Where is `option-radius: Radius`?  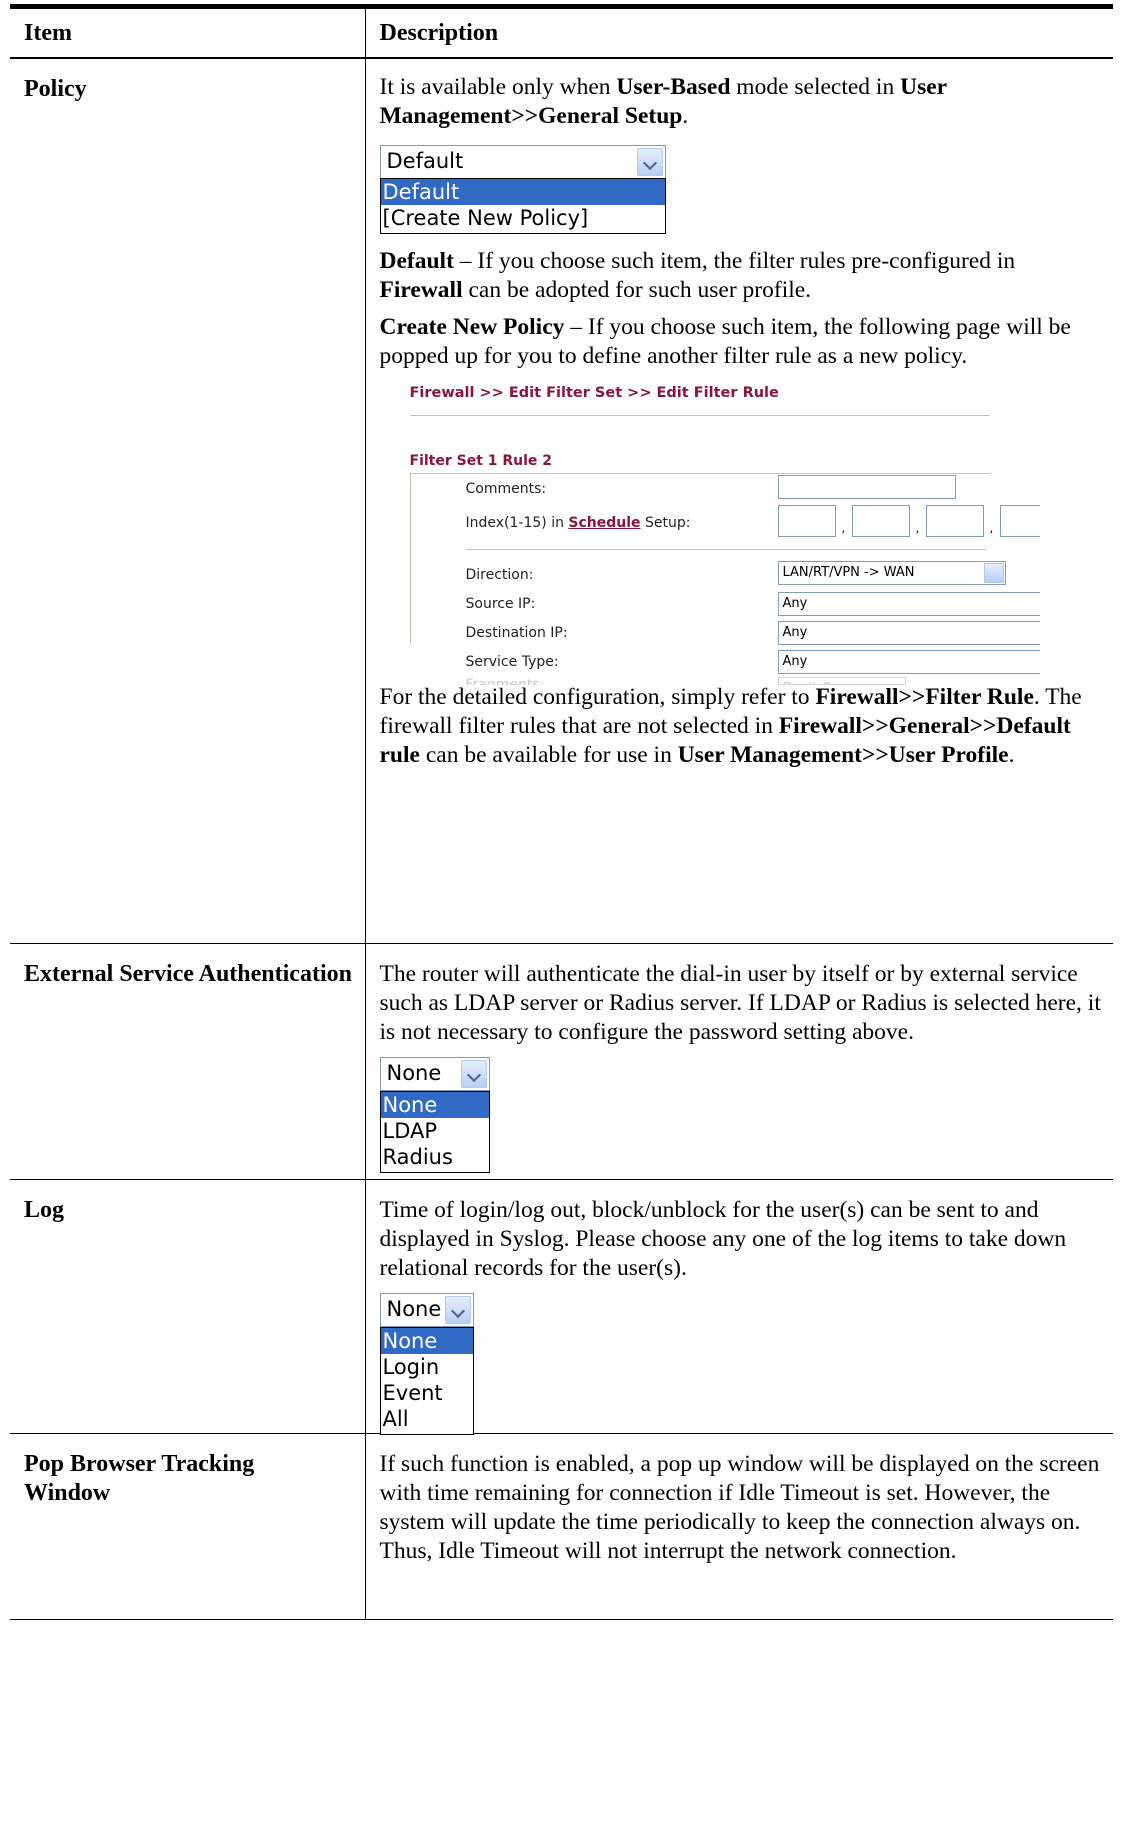 option-radius: Radius is located at coordinates (435, 1157).